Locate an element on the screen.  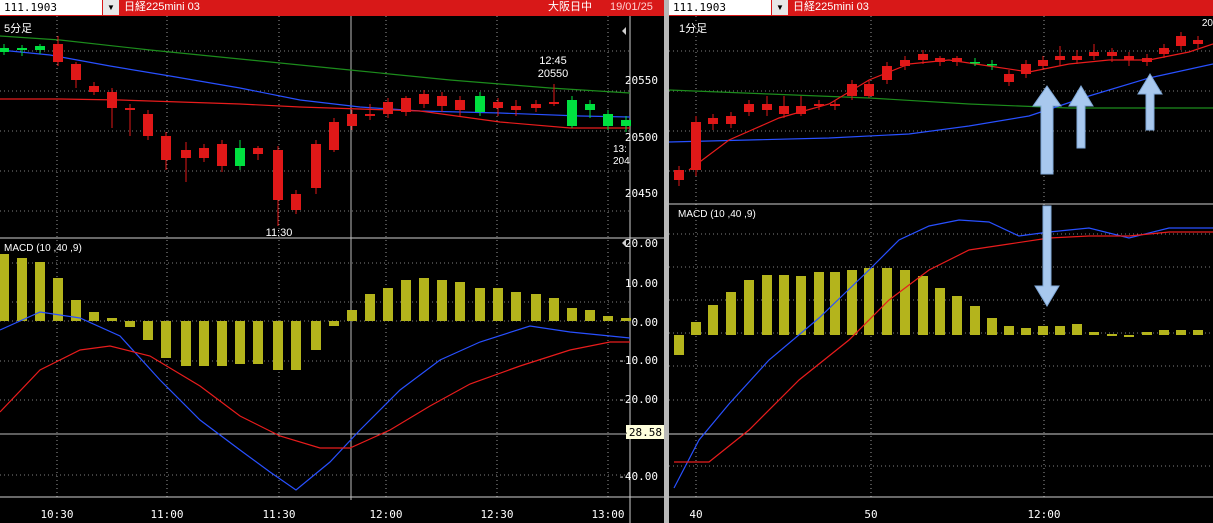
macd-axis-label: -40.00 is located at coordinates (638, 476).